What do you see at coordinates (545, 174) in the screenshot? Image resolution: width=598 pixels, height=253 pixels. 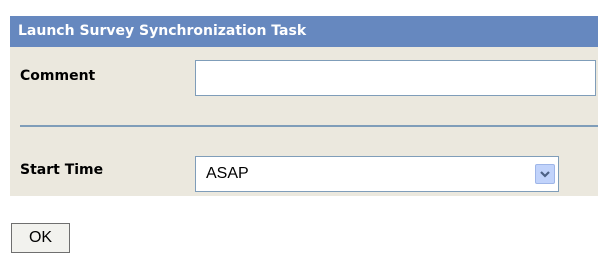 I see `chevron-down-icon` at bounding box center [545, 174].